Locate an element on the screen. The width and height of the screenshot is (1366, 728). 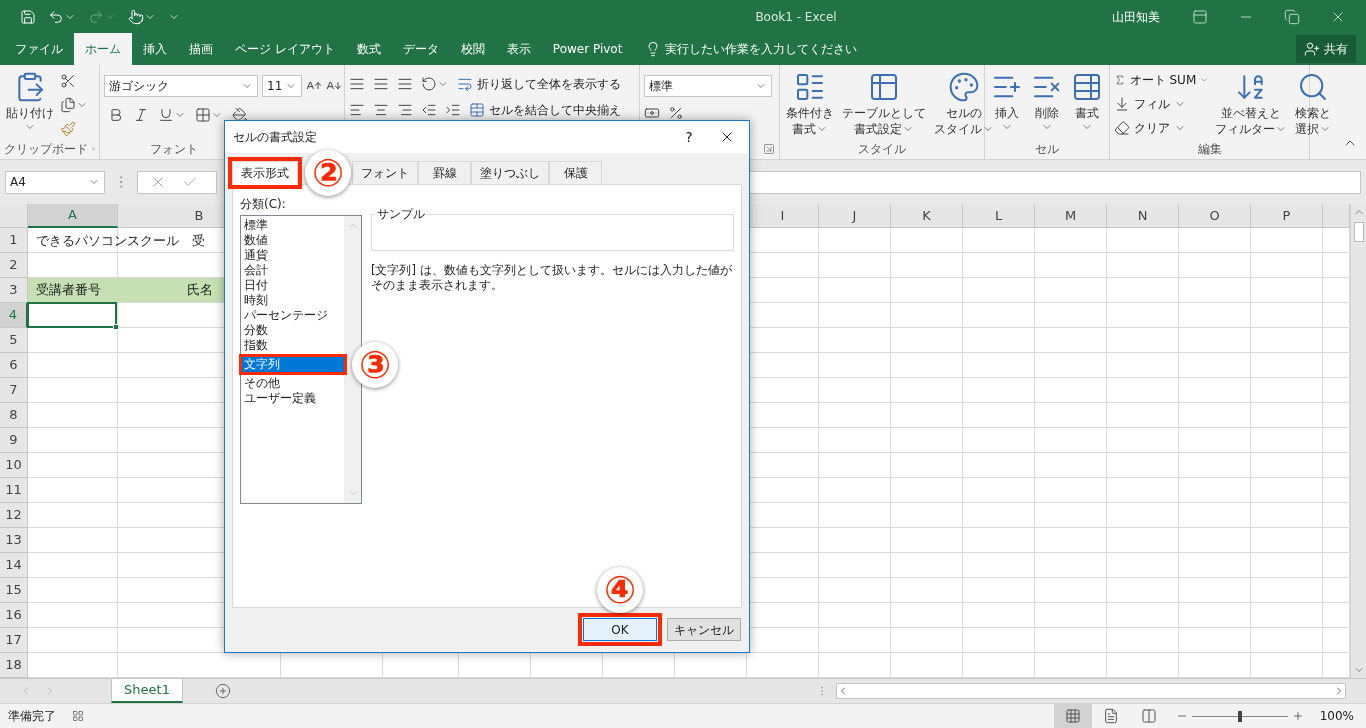
category-item: 分数 is located at coordinates (293, 330).